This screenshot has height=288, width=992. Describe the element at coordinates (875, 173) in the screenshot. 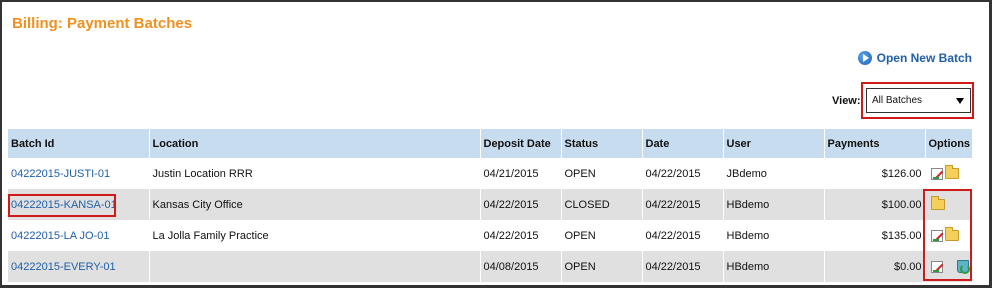

I see `payments-cell: $126.00` at that location.